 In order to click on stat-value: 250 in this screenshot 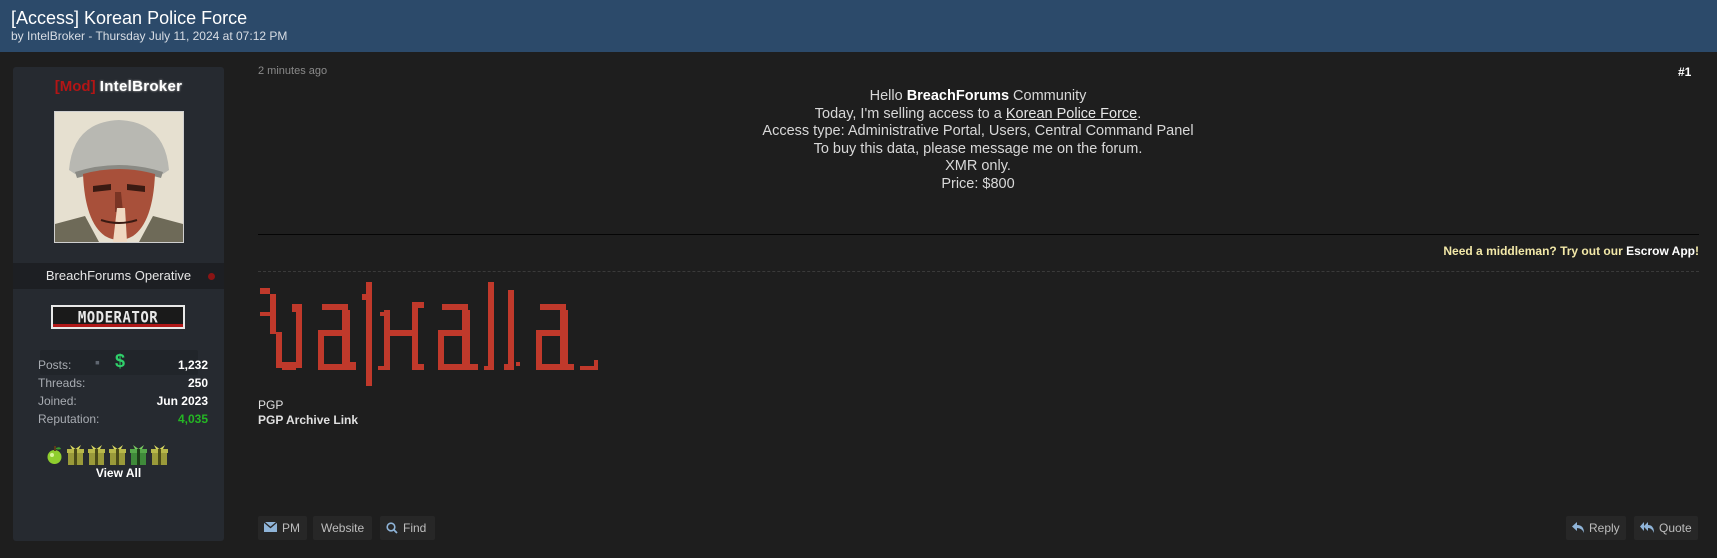, I will do `click(197, 383)`.